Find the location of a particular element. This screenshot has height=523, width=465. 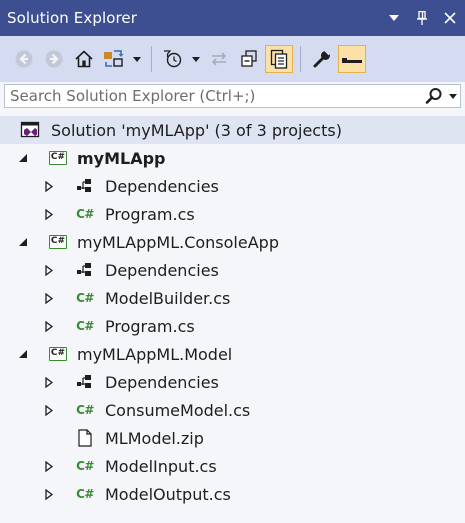

forward-arrow-icon is located at coordinates (54, 59).